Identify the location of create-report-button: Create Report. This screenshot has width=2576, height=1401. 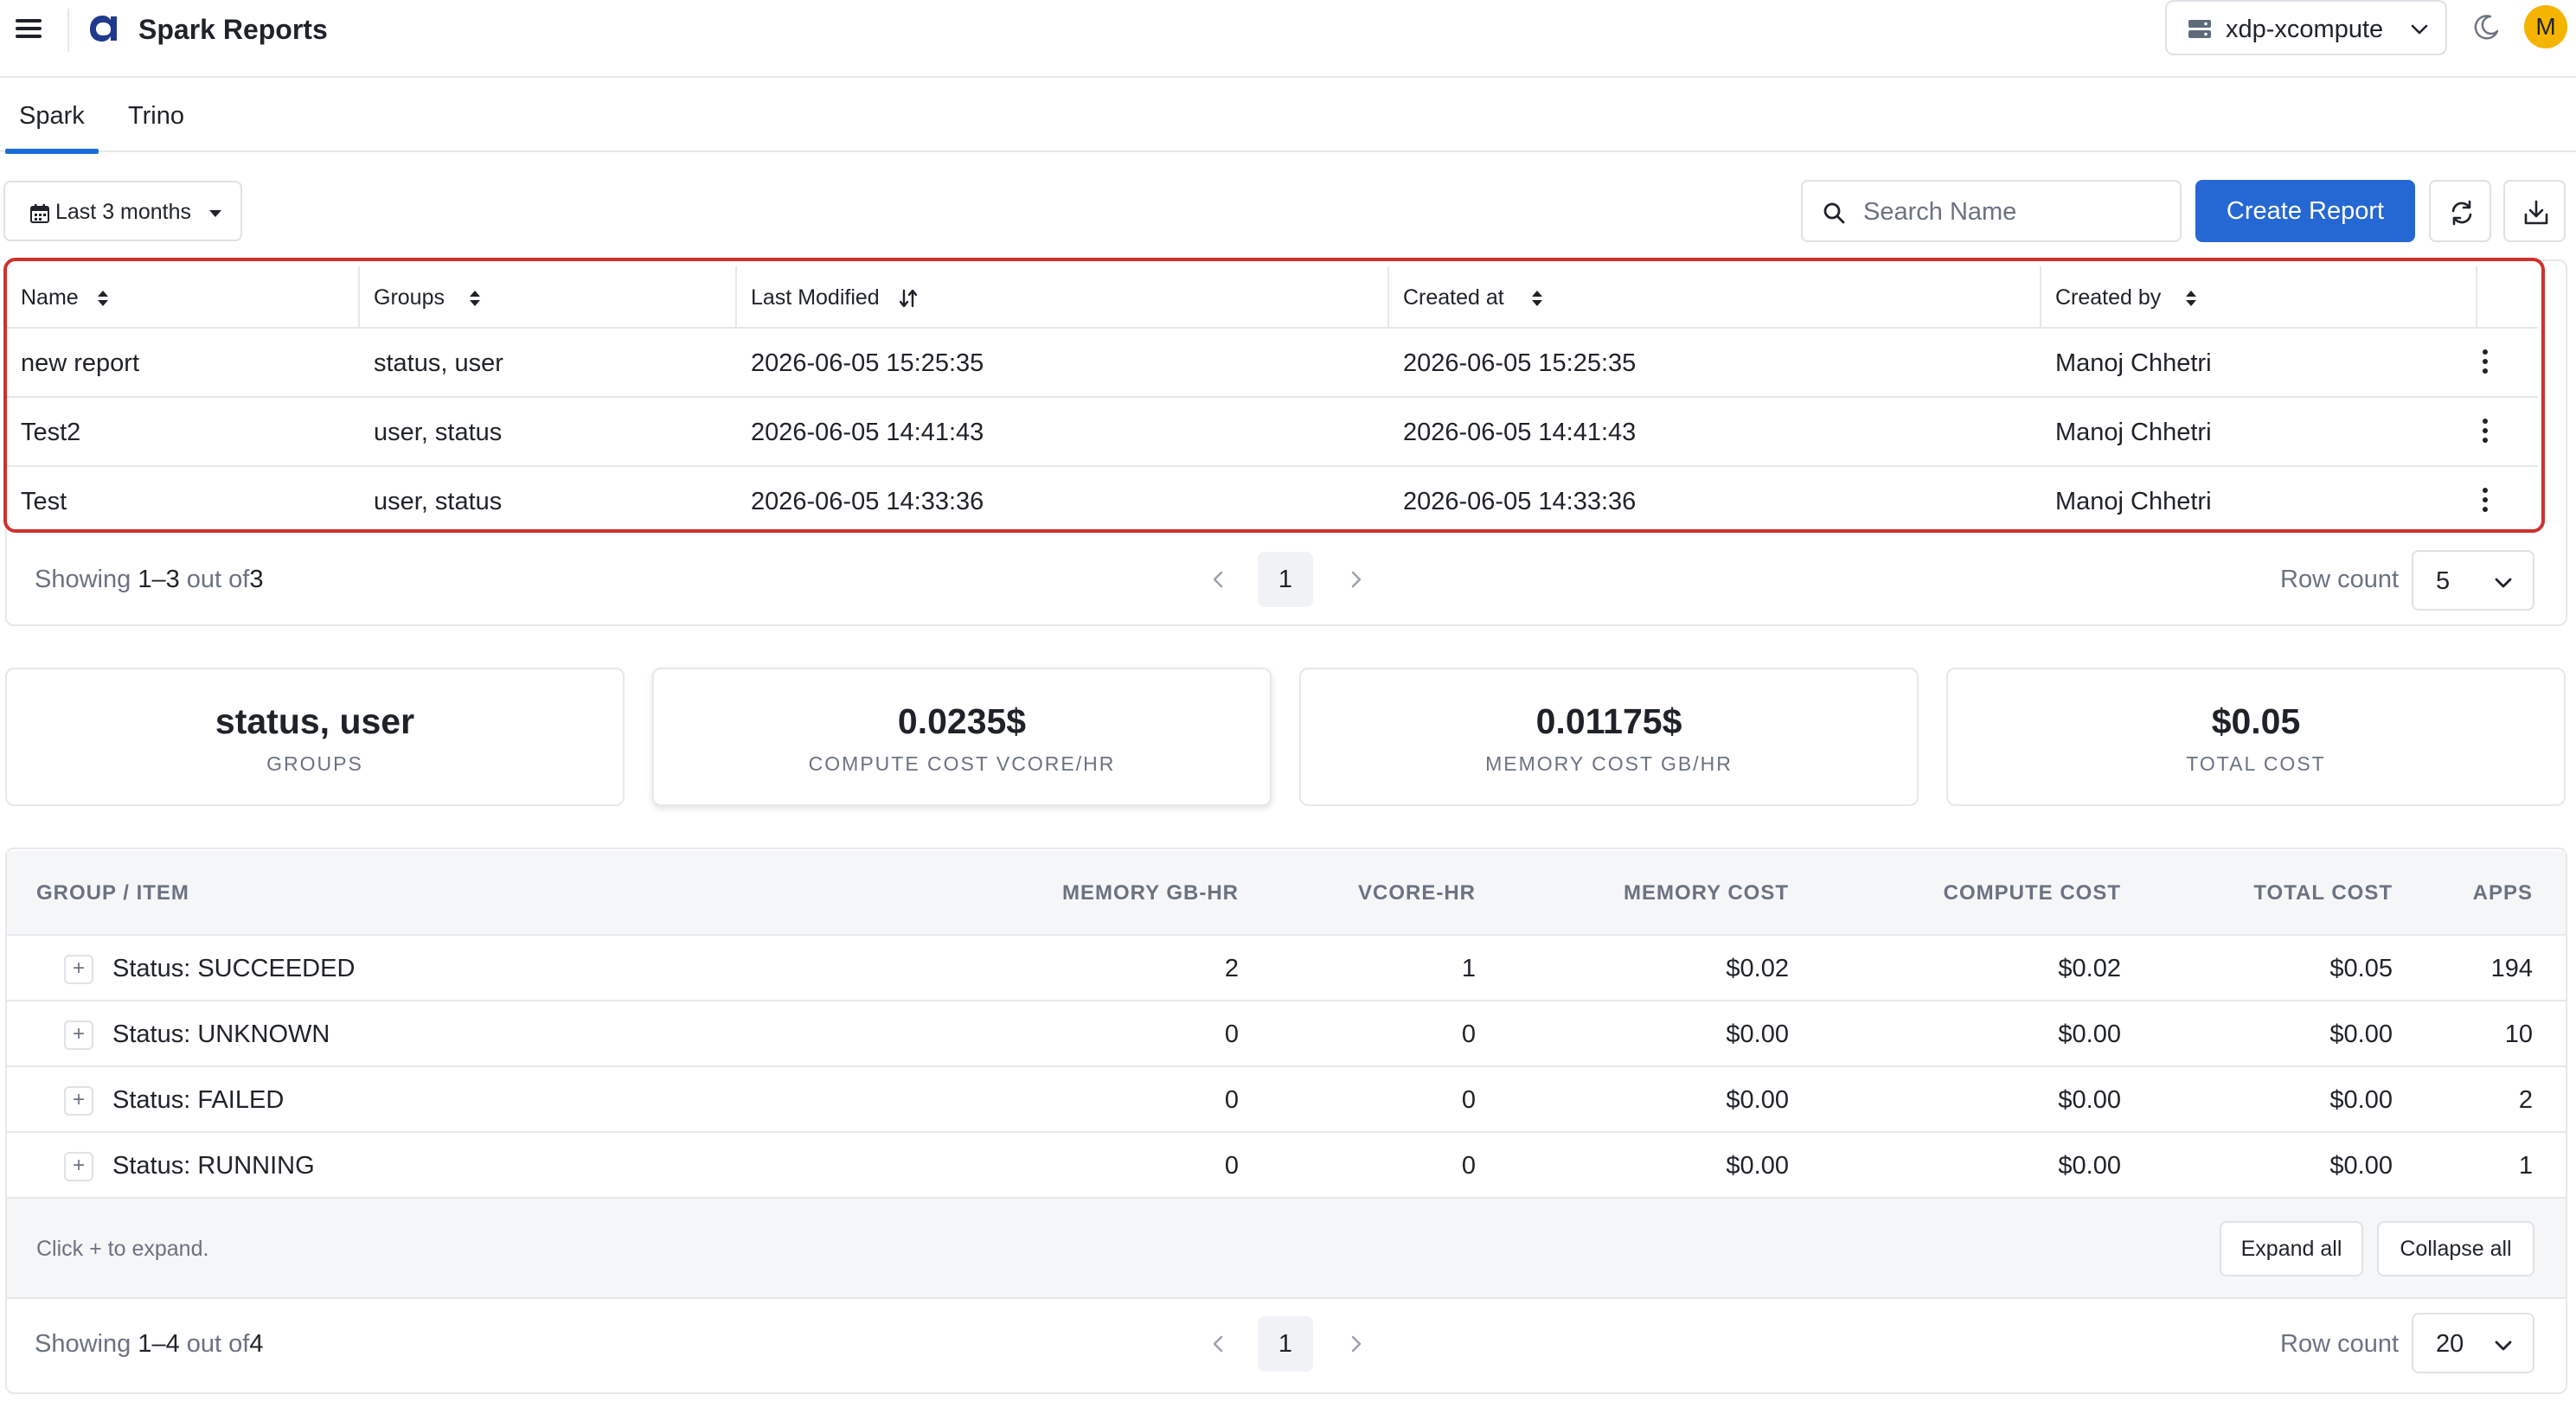
(2305, 211).